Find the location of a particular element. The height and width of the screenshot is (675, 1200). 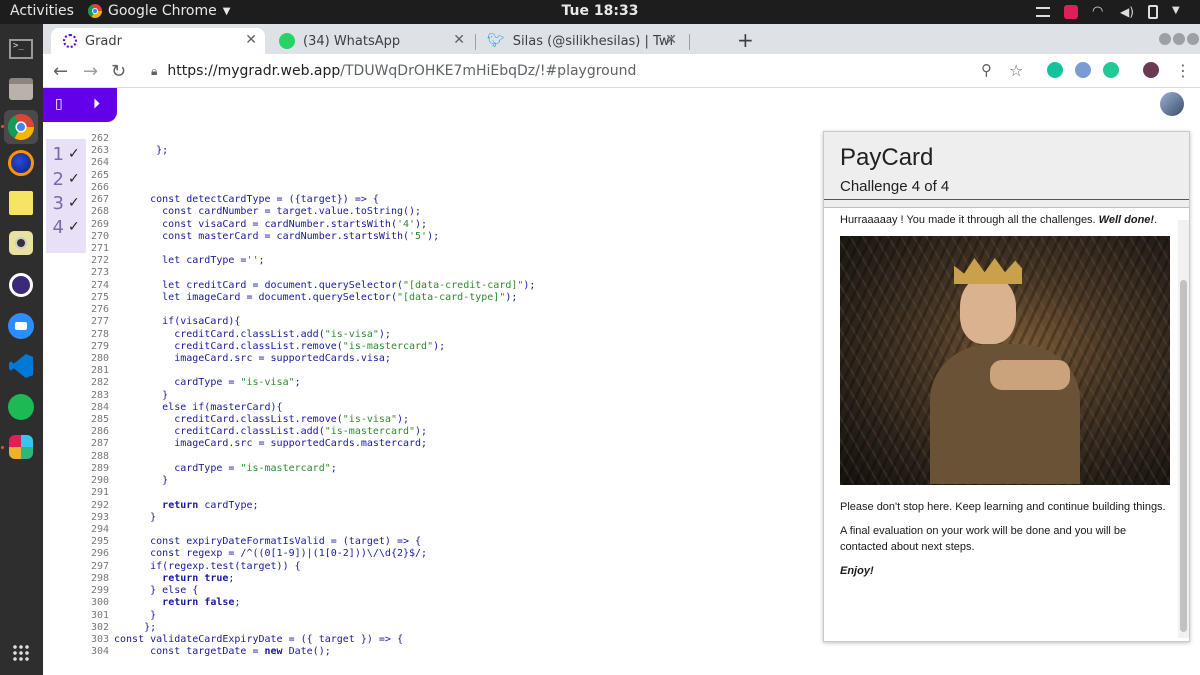

avatar is located at coordinates (1172, 104).